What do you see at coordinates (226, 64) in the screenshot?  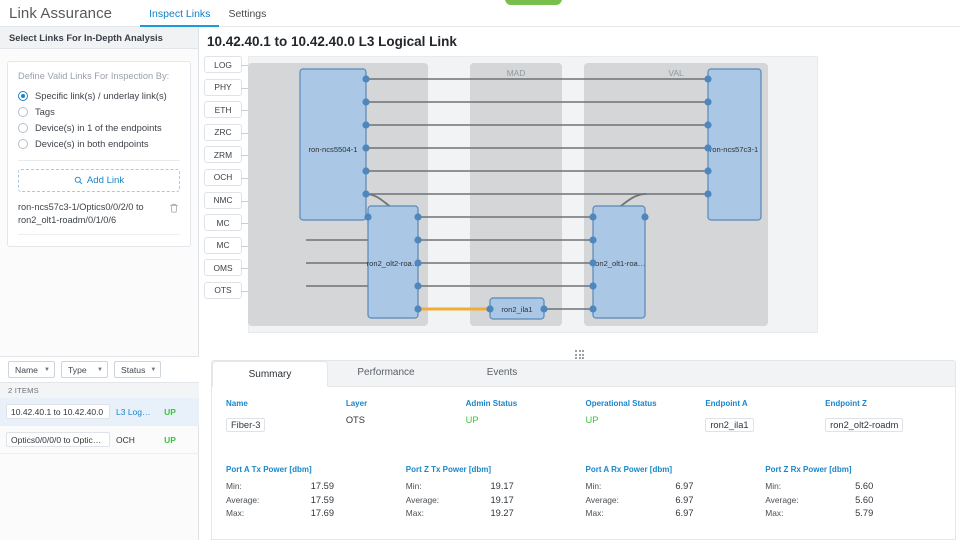 I see `layer-chip-log: LOG` at bounding box center [226, 64].